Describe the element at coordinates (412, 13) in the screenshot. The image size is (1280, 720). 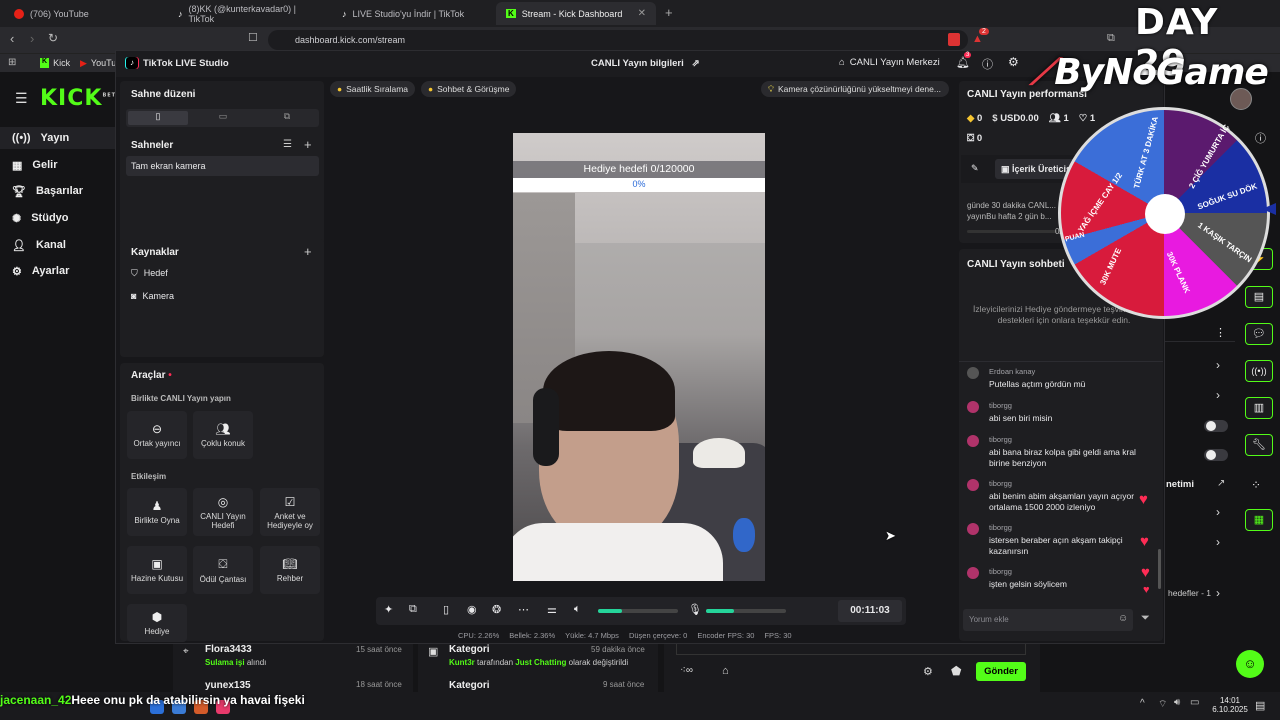
I see `tab-tiktok-studio: ♪ LIVE Studio'yu İndir | TikTok` at that location.